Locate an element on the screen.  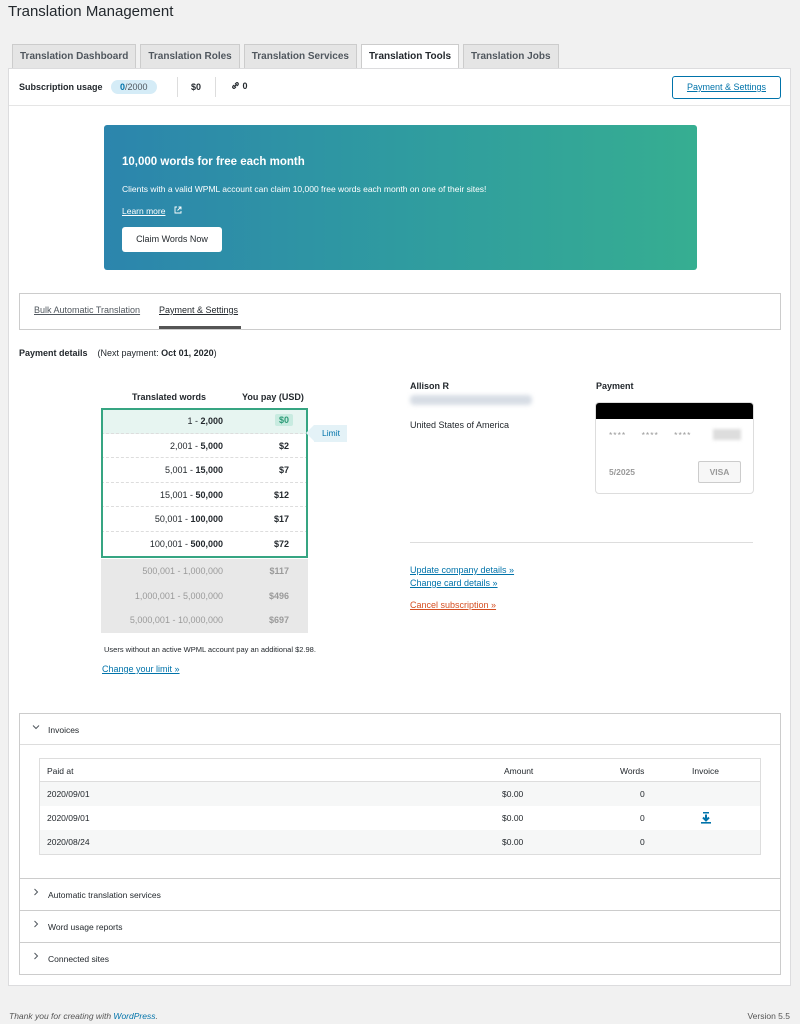
pricing-range: 5,000,001 - 10,000,000 is located at coordinates (176, 620).